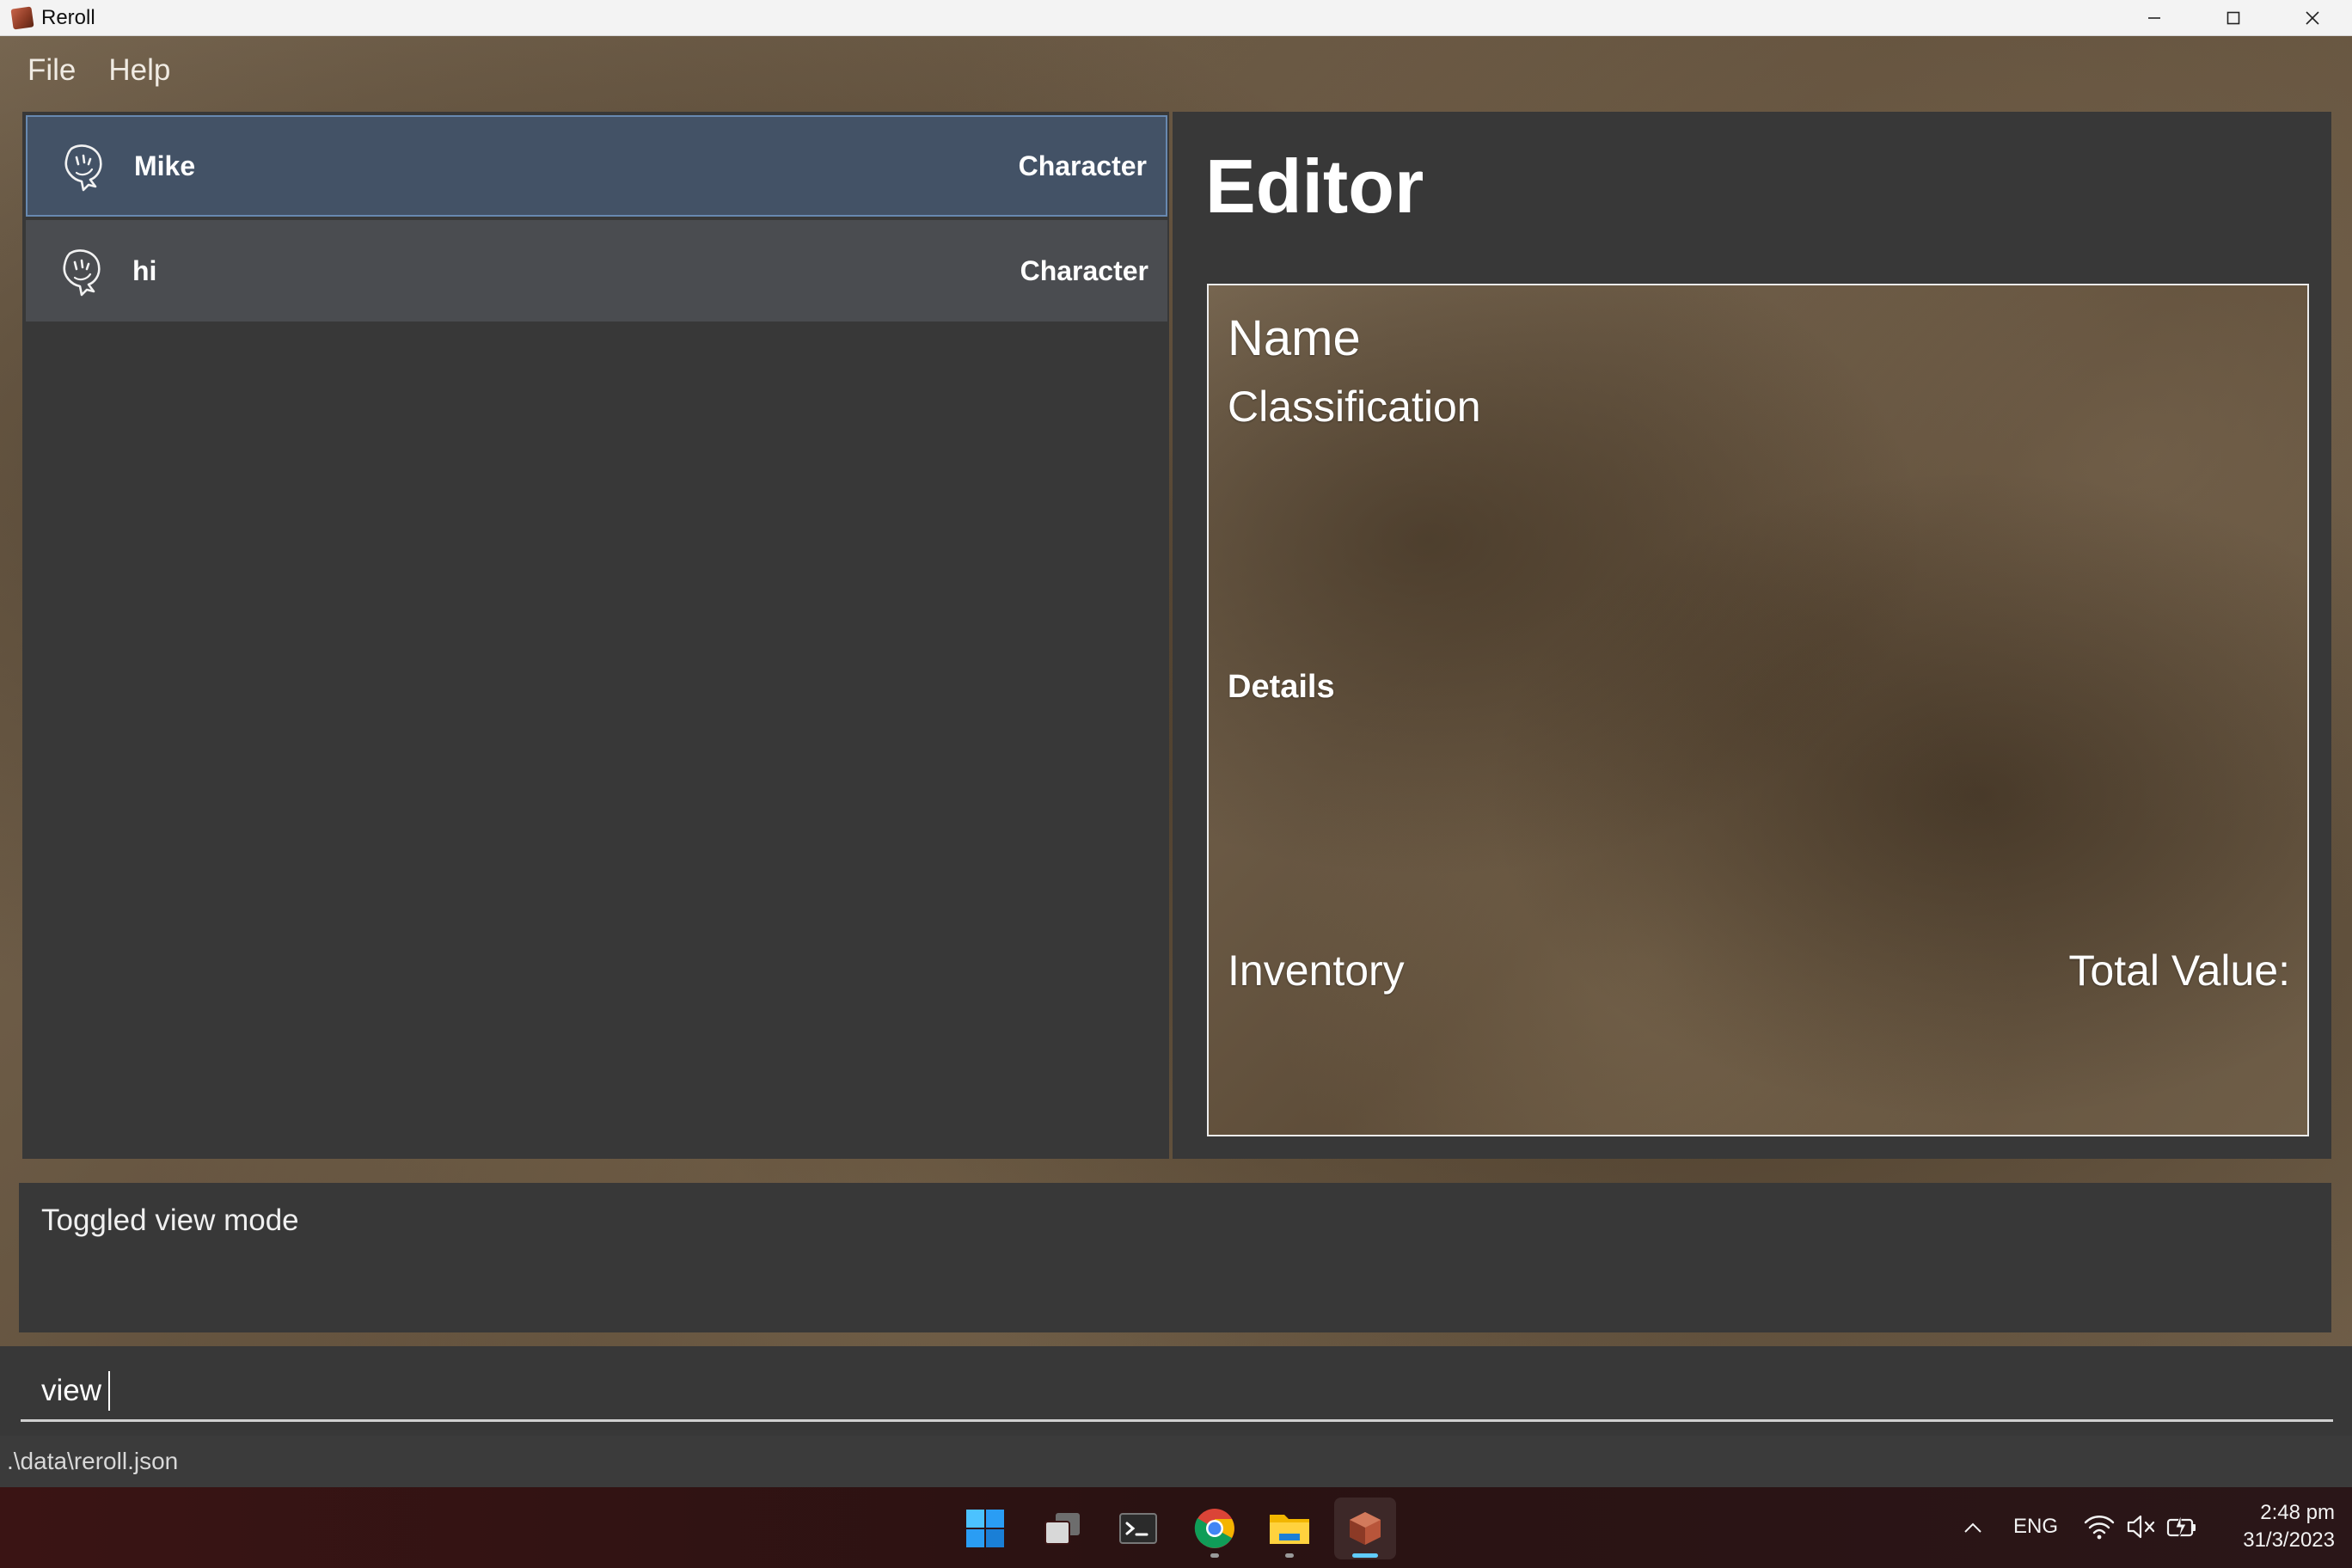 This screenshot has width=2352, height=1568. What do you see at coordinates (1314, 186) in the screenshot?
I see `editor-title: Editor` at bounding box center [1314, 186].